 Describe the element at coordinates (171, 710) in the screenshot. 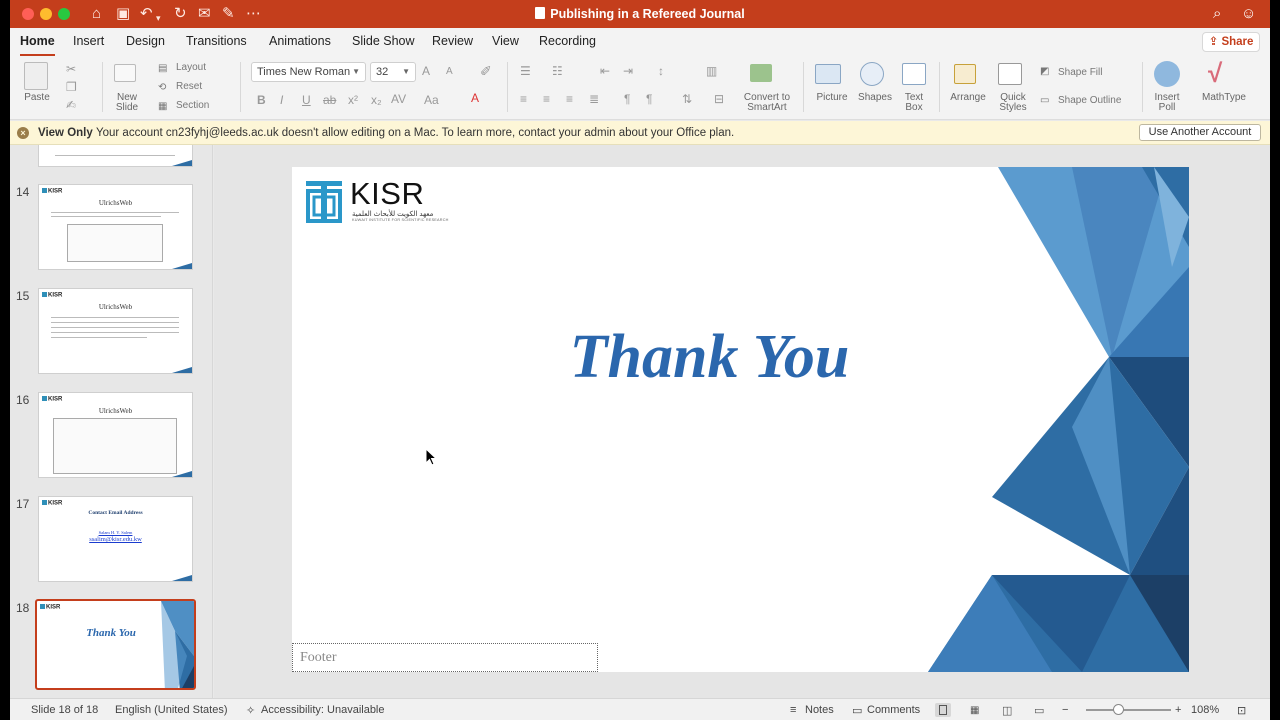

I see `language-indicator: English (United States)` at that location.